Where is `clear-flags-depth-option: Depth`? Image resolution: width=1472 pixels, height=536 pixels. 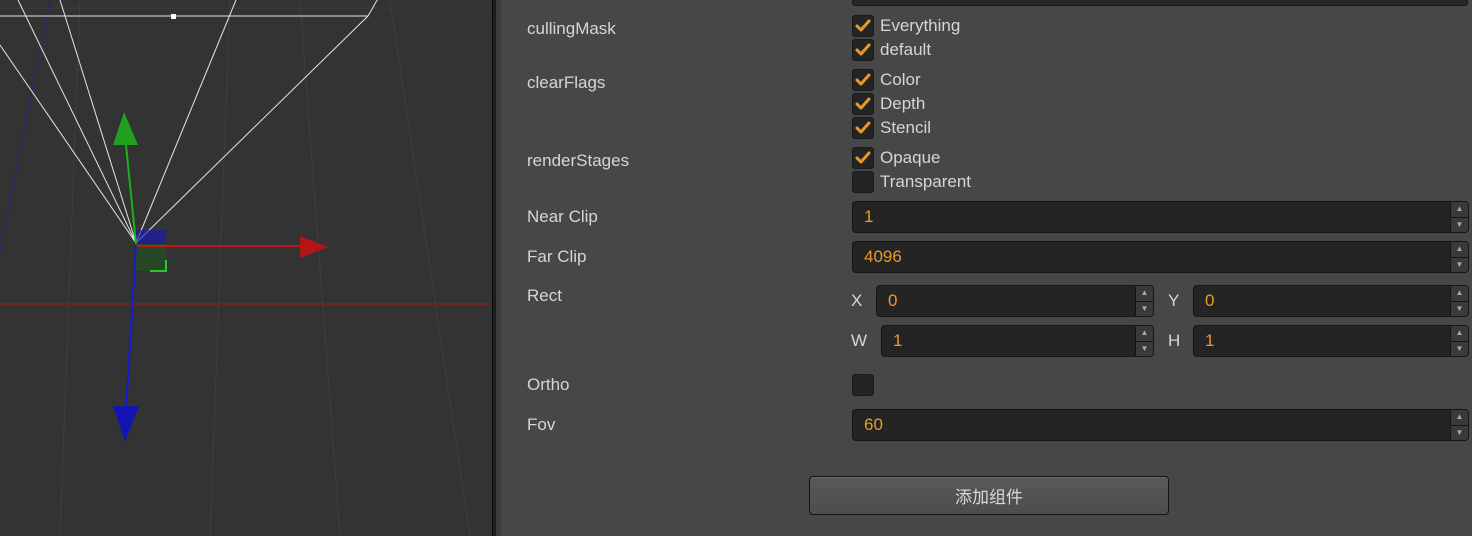 clear-flags-depth-option: Depth is located at coordinates (888, 104).